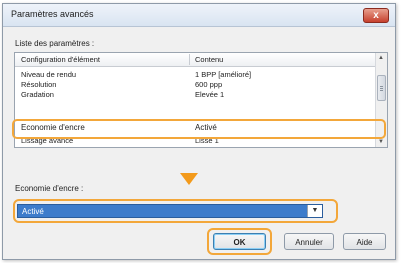 The width and height of the screenshot is (404, 263). I want to click on ink-saving-selected-value: Activé, so click(33, 211).